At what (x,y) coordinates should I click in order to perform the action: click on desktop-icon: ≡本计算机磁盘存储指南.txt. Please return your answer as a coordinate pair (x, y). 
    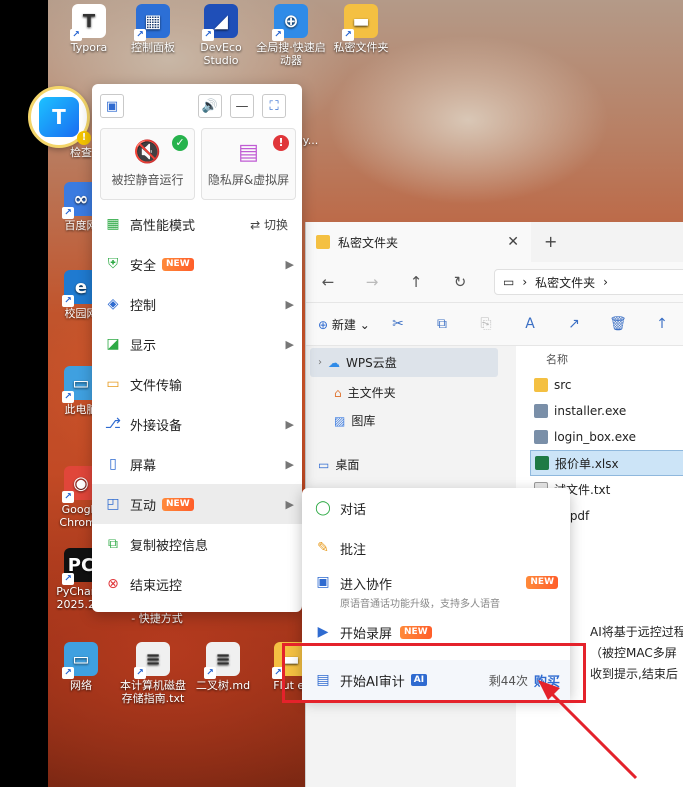
    Looking at the image, I should click on (153, 673).